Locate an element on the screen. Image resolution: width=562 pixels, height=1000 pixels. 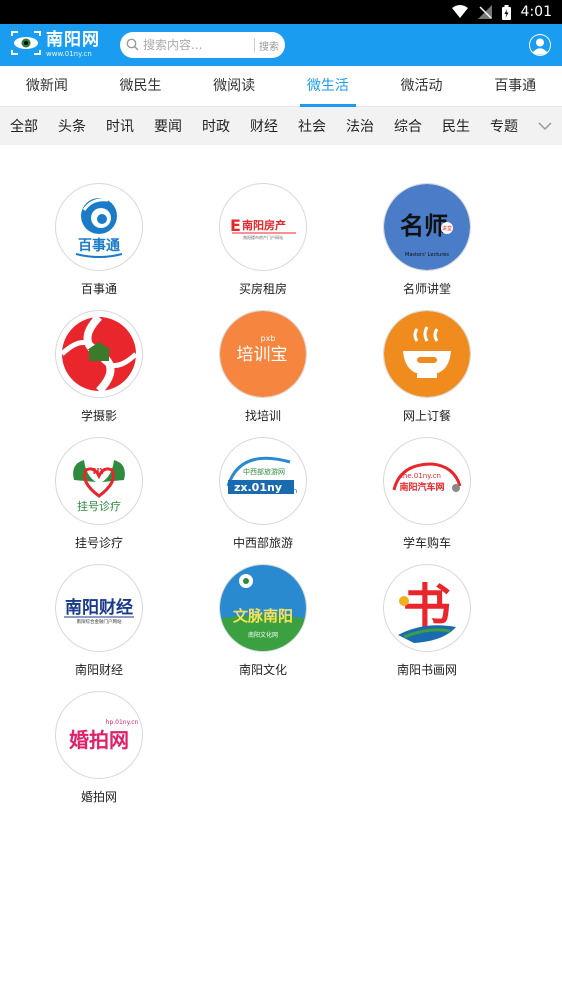
svg-text: E is located at coordinates (235, 225).